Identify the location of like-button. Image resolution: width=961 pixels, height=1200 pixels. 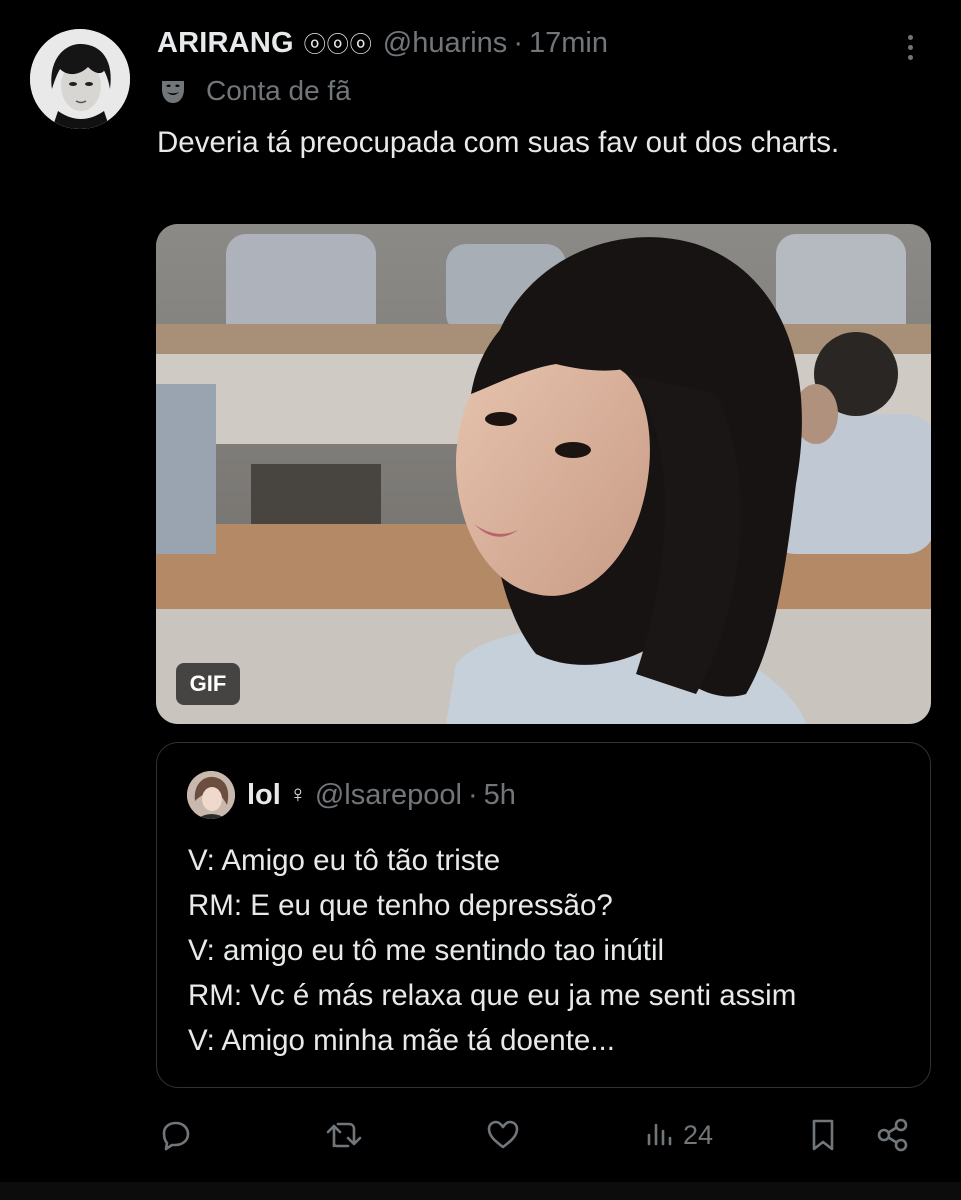
(503, 1135).